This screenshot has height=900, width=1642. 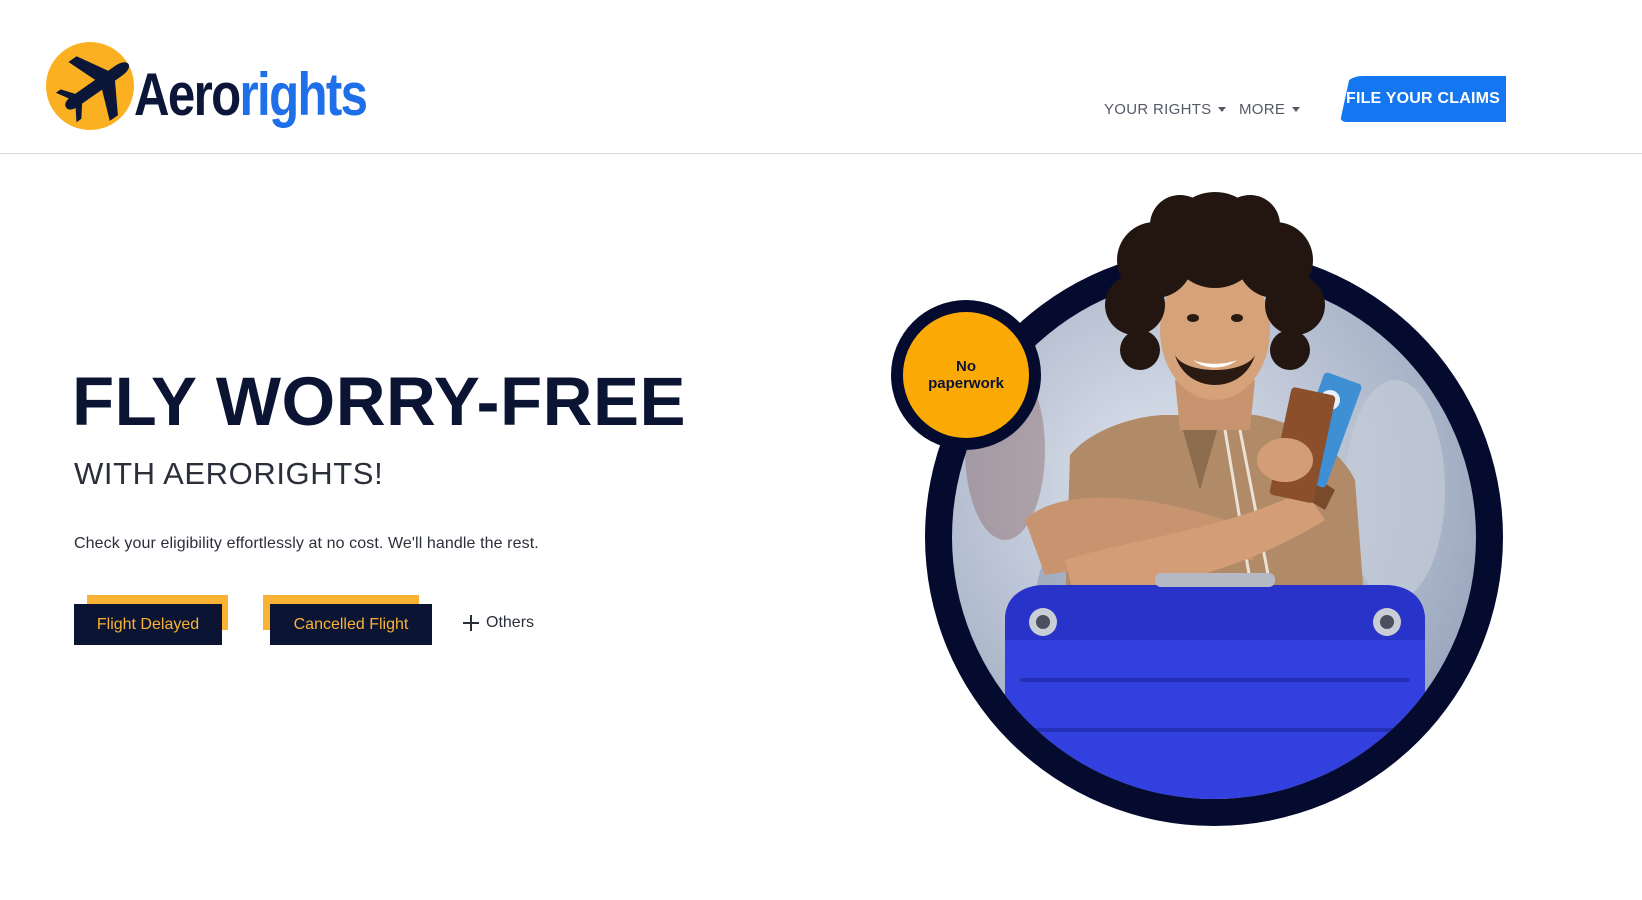 I want to click on others-button: Others, so click(x=498, y=623).